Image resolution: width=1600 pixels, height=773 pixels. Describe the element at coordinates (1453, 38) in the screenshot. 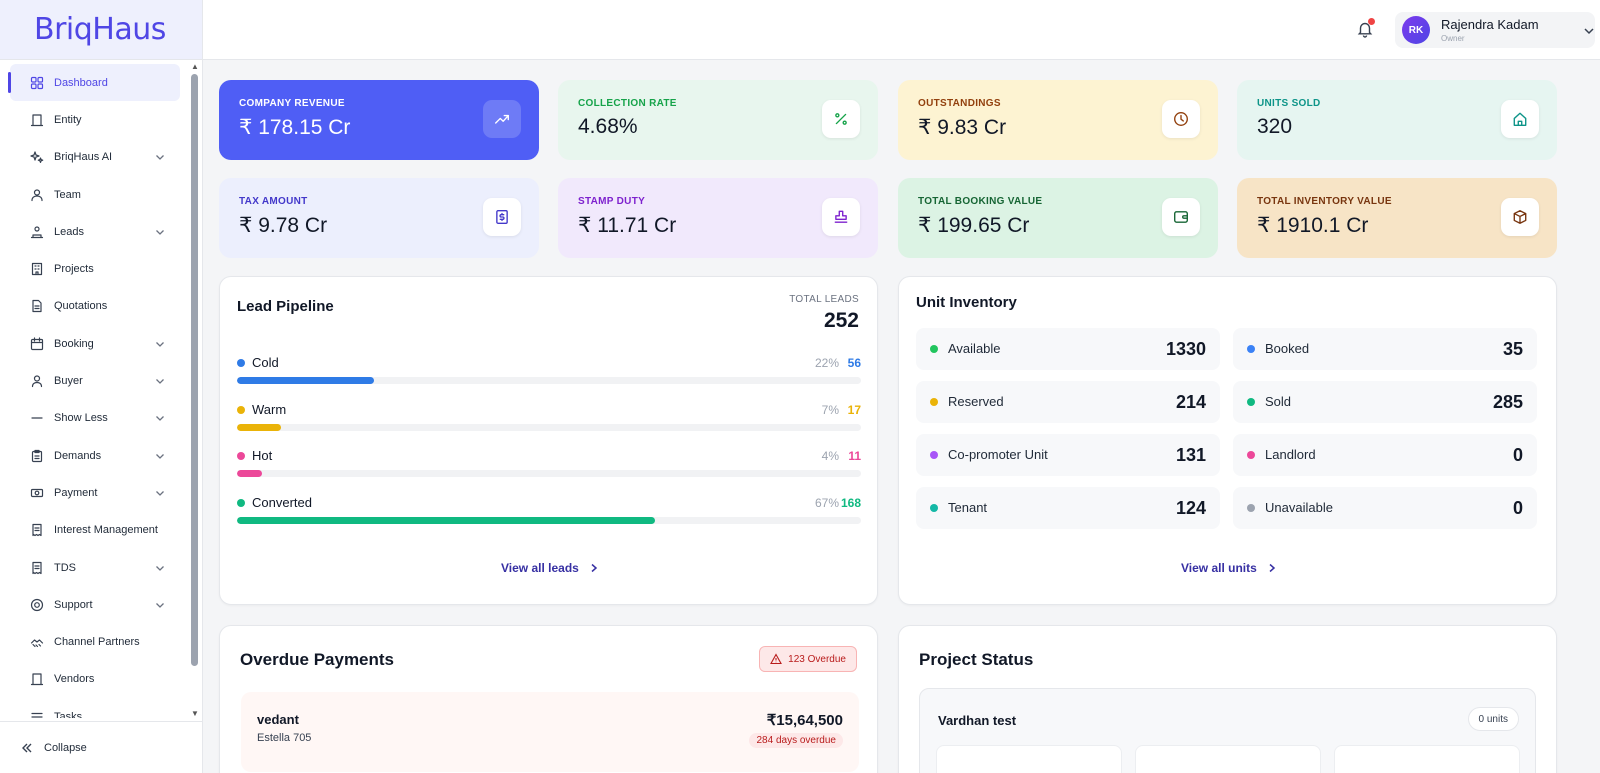

I see `user-role: Owner` at that location.